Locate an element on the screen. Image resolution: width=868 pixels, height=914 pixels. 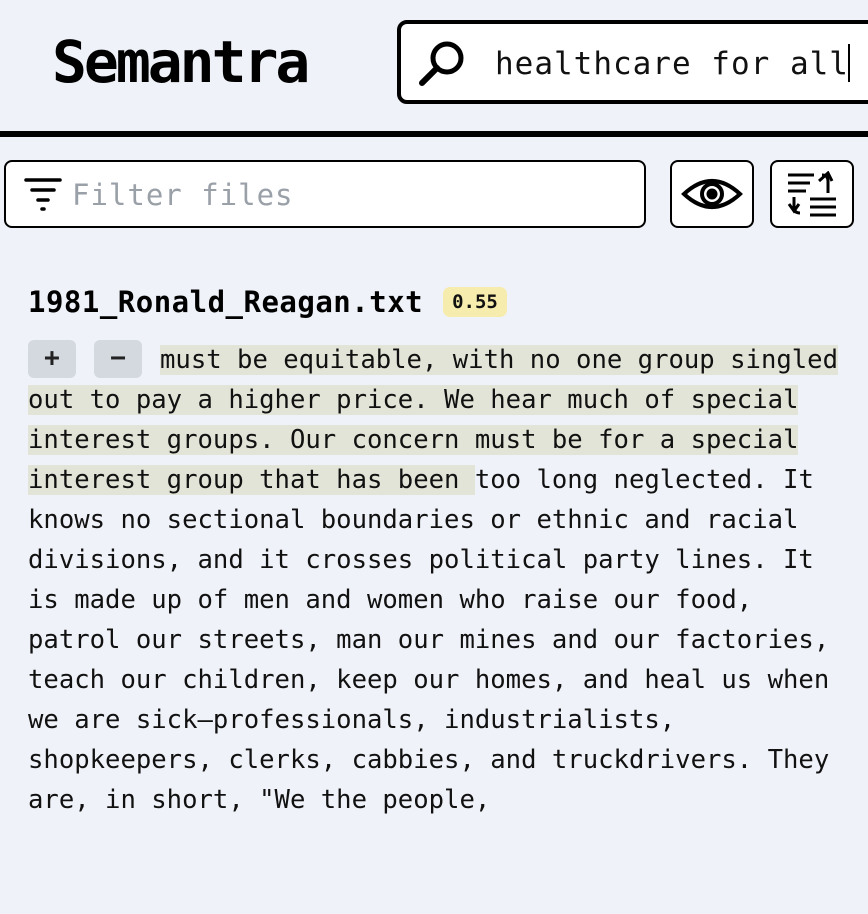
collapse-context-button: − is located at coordinates (118, 359).